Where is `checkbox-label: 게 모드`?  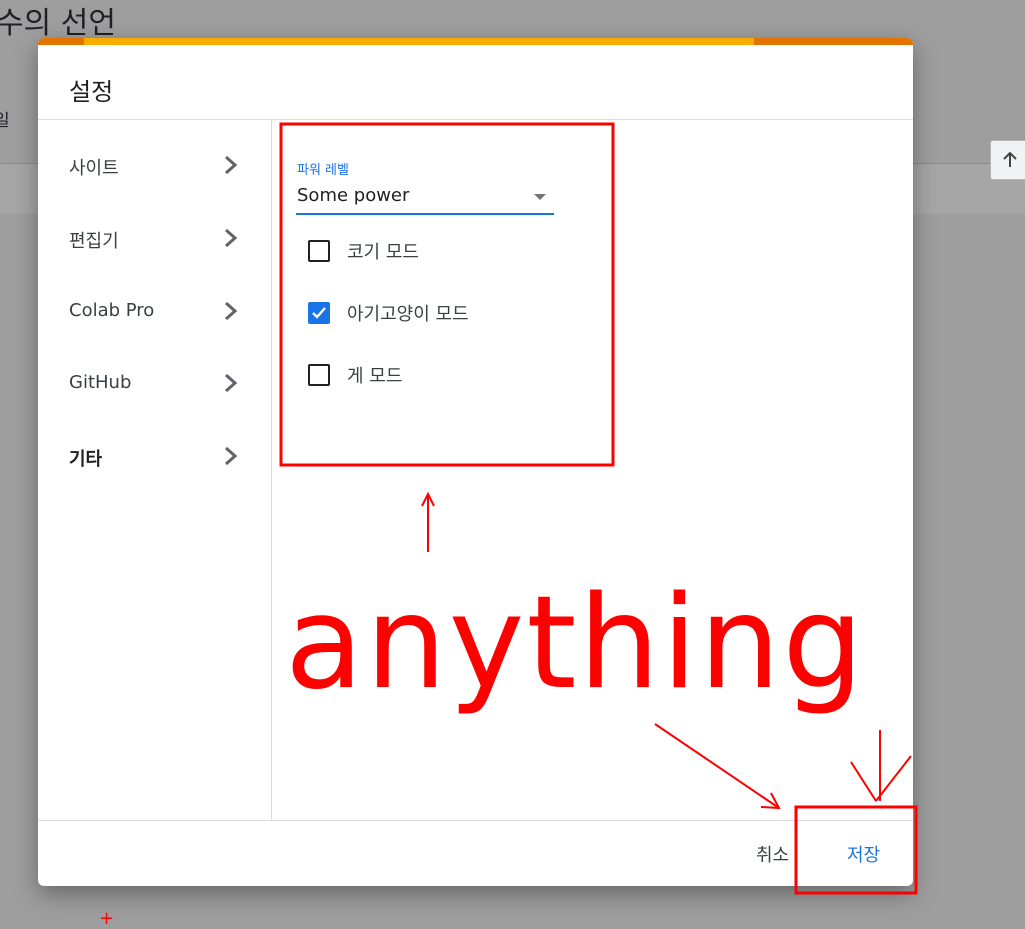 checkbox-label: 게 모드 is located at coordinates (375, 376).